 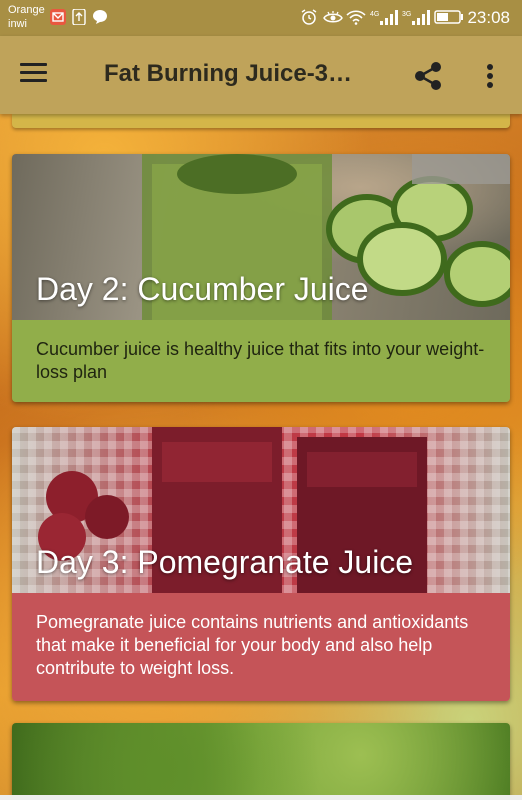 I want to click on green-juice-image, so click(x=261, y=761).